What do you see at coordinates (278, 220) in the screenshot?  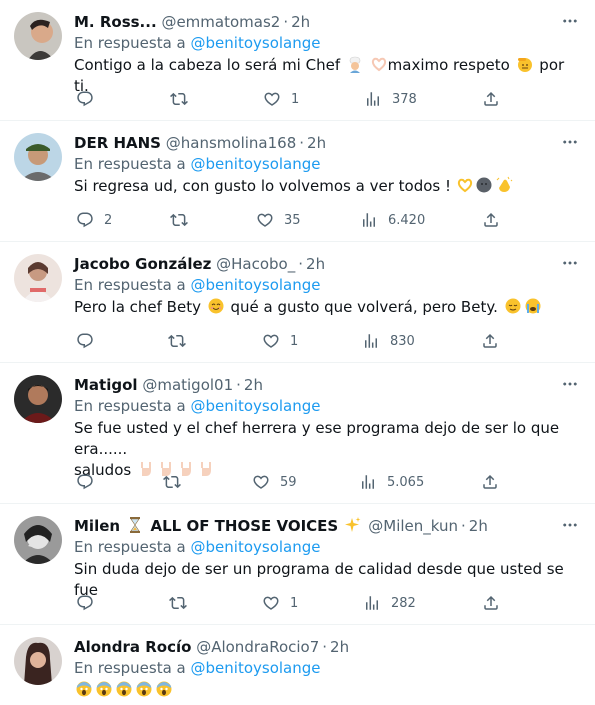 I see `like-button: 35` at bounding box center [278, 220].